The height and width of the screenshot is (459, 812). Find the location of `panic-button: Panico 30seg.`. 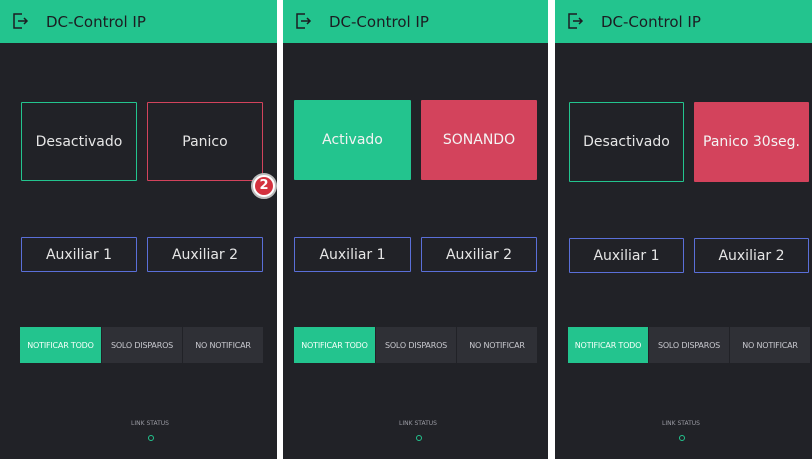

panic-button: Panico 30seg. is located at coordinates (751, 142).